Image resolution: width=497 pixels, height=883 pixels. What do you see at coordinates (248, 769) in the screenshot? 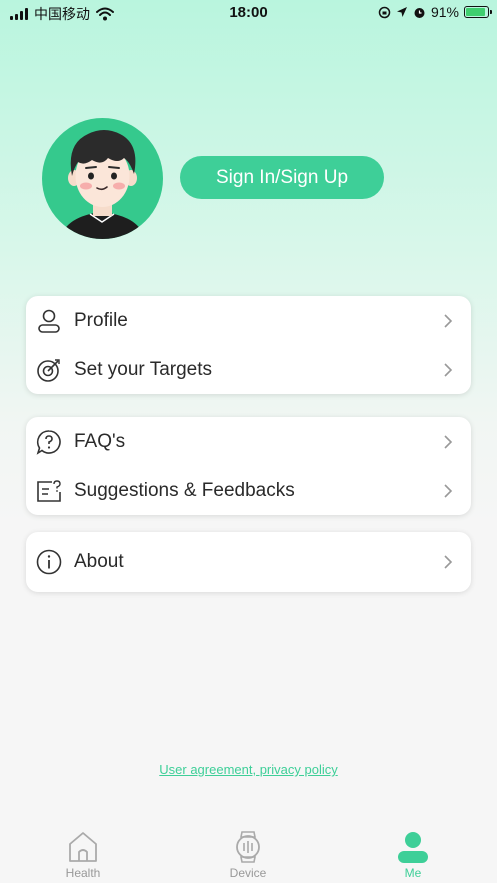
I see `agreement-link: User agreement, privacy policy` at bounding box center [248, 769].